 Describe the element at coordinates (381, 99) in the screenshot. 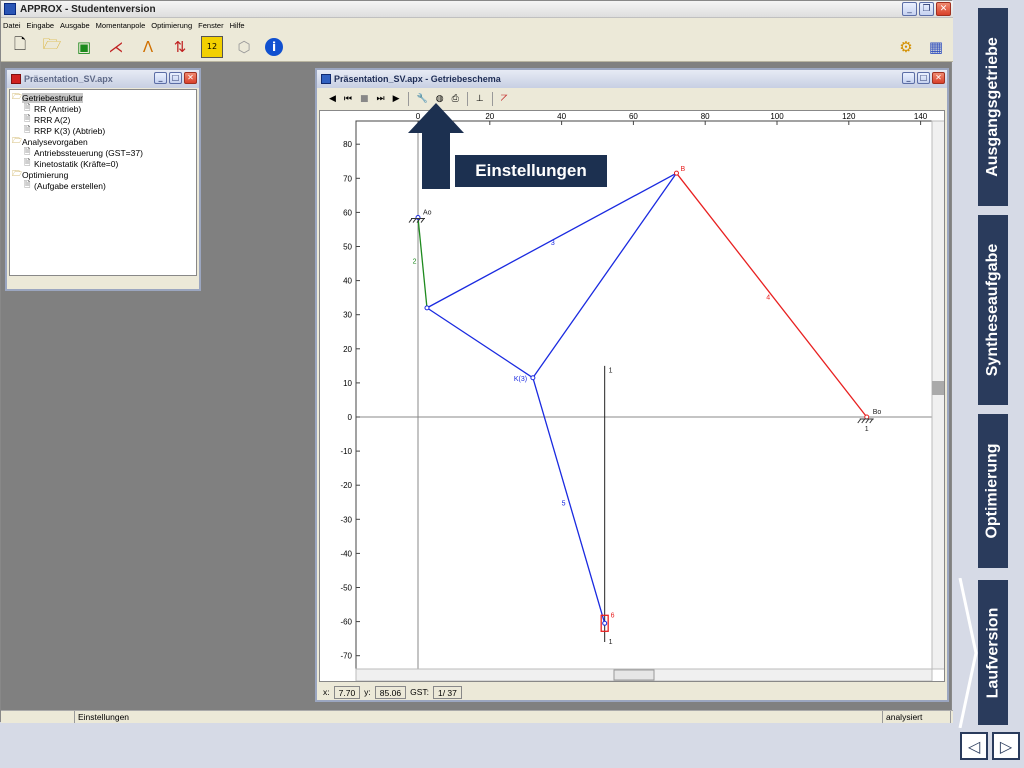

I see `last-position-icon: ⏭` at that location.